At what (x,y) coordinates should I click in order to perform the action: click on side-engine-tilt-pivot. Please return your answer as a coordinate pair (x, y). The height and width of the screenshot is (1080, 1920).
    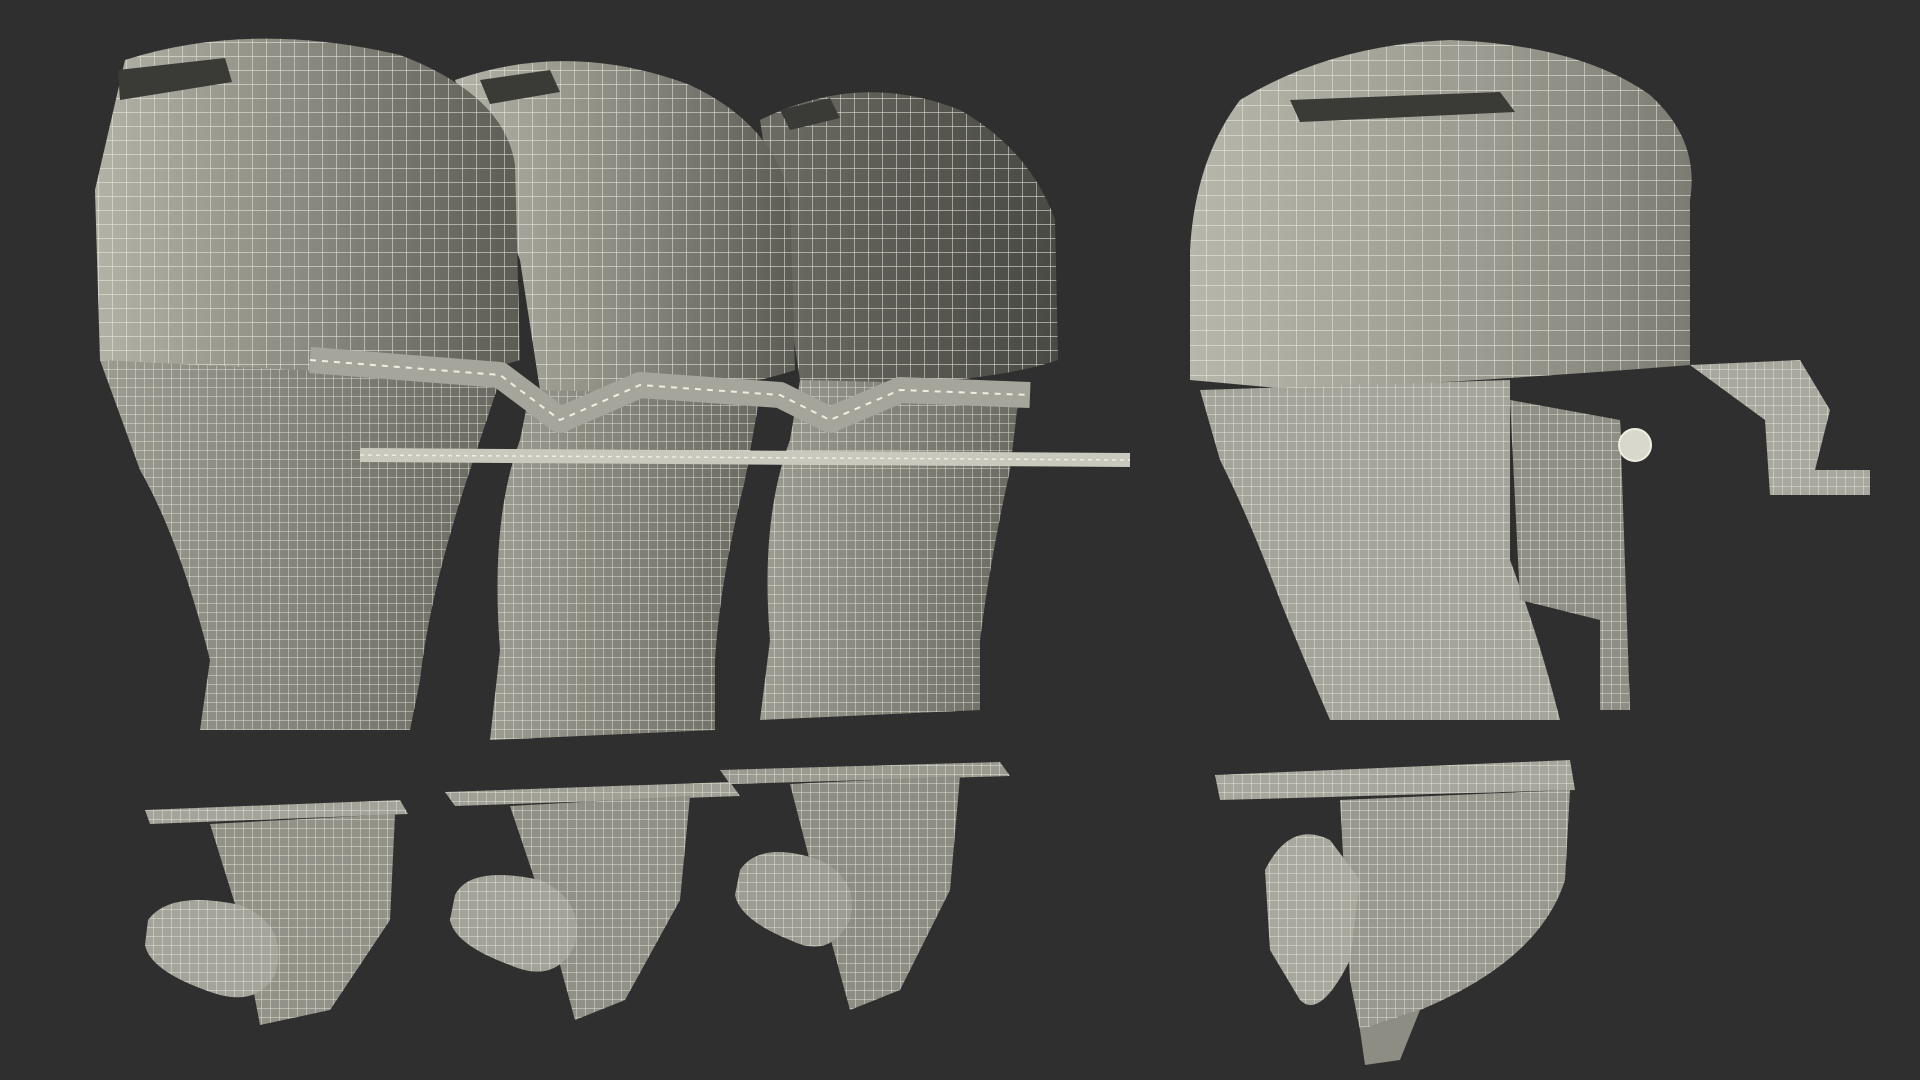
    Looking at the image, I should click on (1635, 445).